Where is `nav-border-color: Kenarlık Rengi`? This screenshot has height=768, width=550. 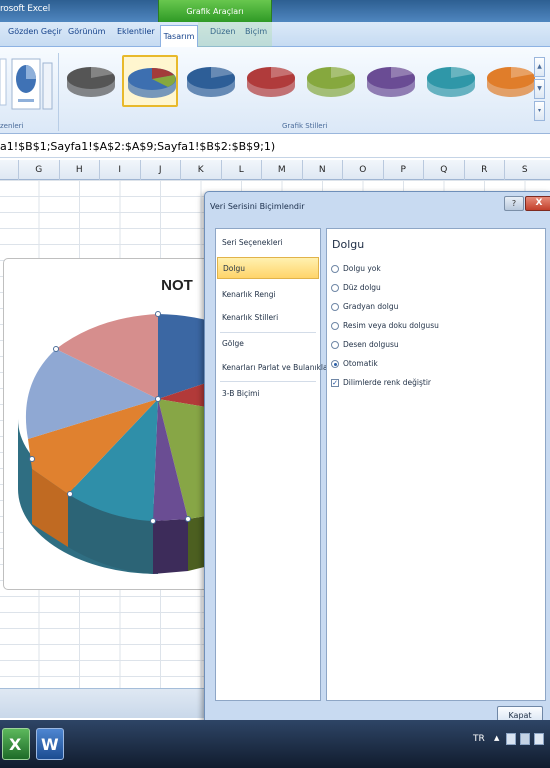 nav-border-color: Kenarlık Rengi is located at coordinates (268, 295).